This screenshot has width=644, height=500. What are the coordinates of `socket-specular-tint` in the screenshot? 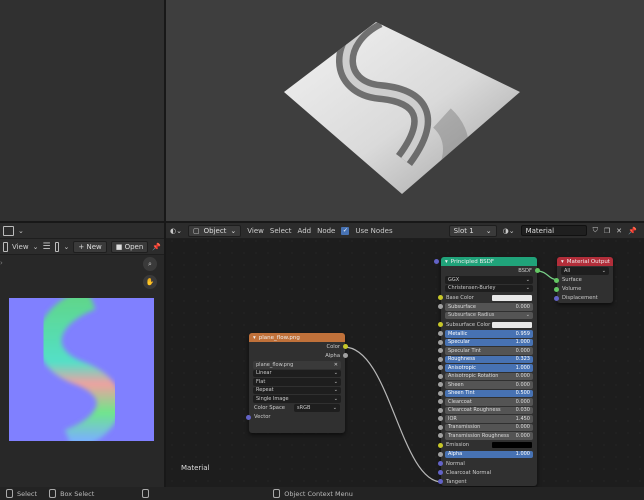 It's located at (440, 350).